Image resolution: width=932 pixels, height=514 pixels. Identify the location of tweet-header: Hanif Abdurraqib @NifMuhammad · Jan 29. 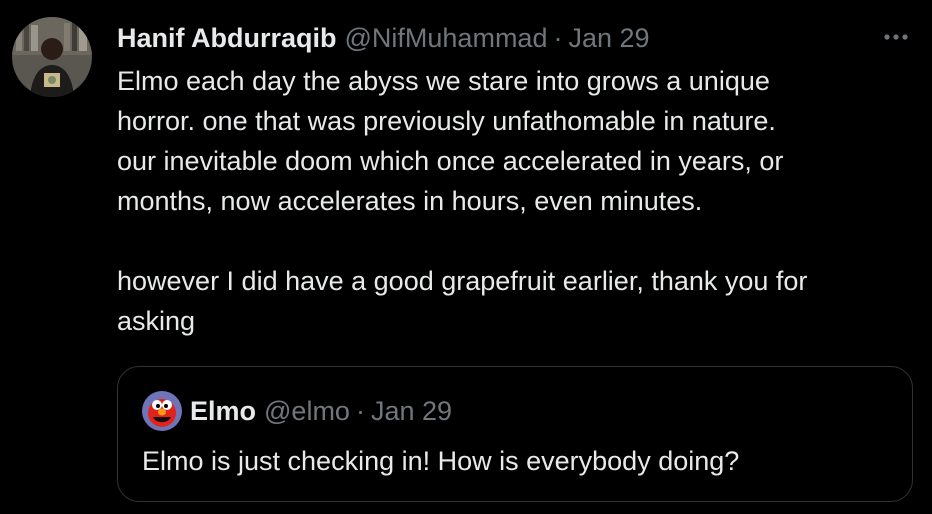
(383, 38).